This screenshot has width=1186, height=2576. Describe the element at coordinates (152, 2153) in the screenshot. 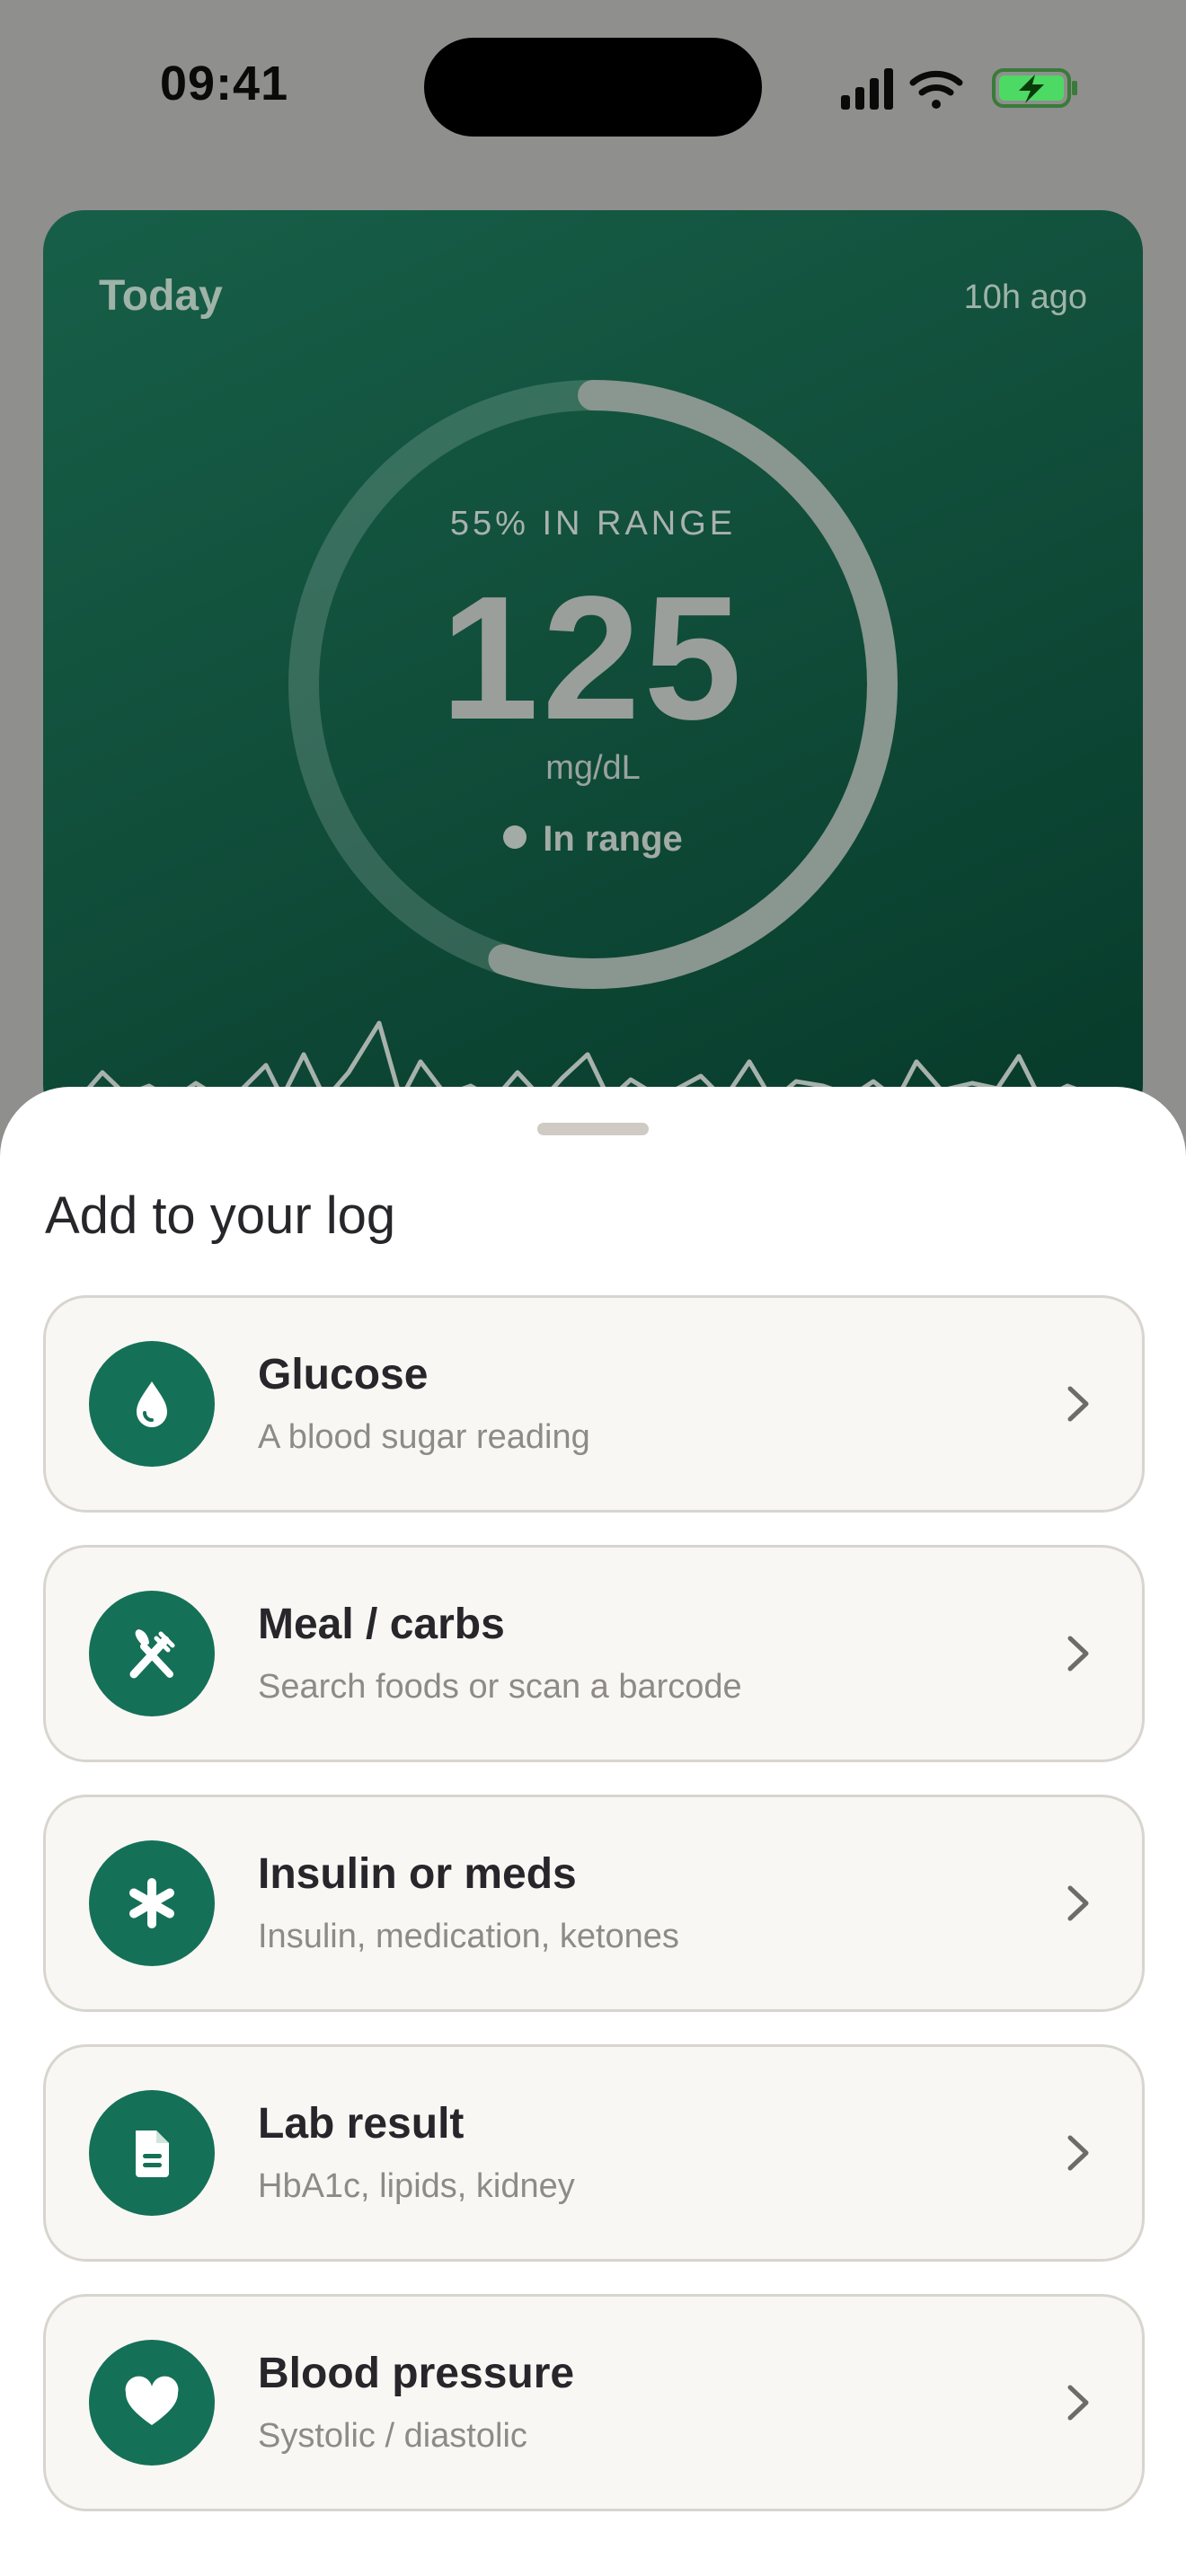

I see `document-icon` at that location.